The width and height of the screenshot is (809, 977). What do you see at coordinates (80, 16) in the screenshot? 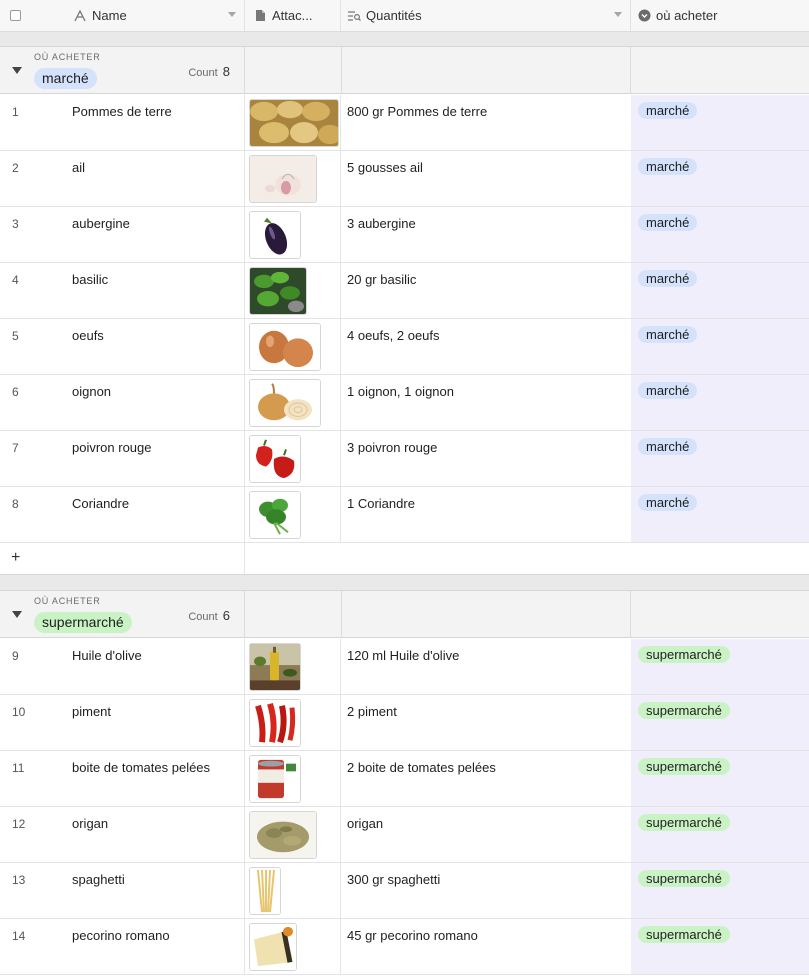
I see `text-field-icon` at bounding box center [80, 16].